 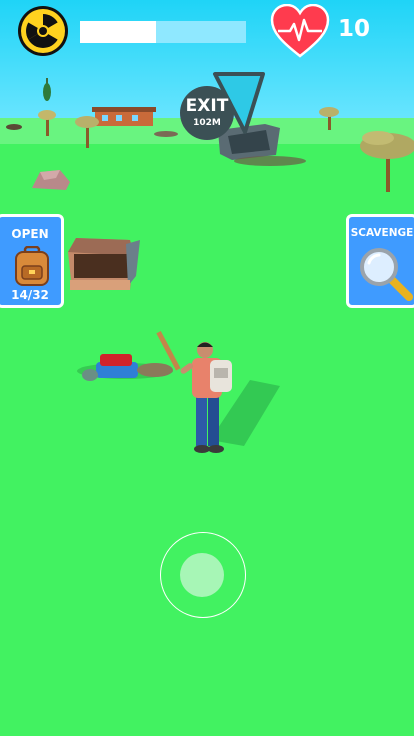 What do you see at coordinates (43, 31) in the screenshot?
I see `radiation-icon` at bounding box center [43, 31].